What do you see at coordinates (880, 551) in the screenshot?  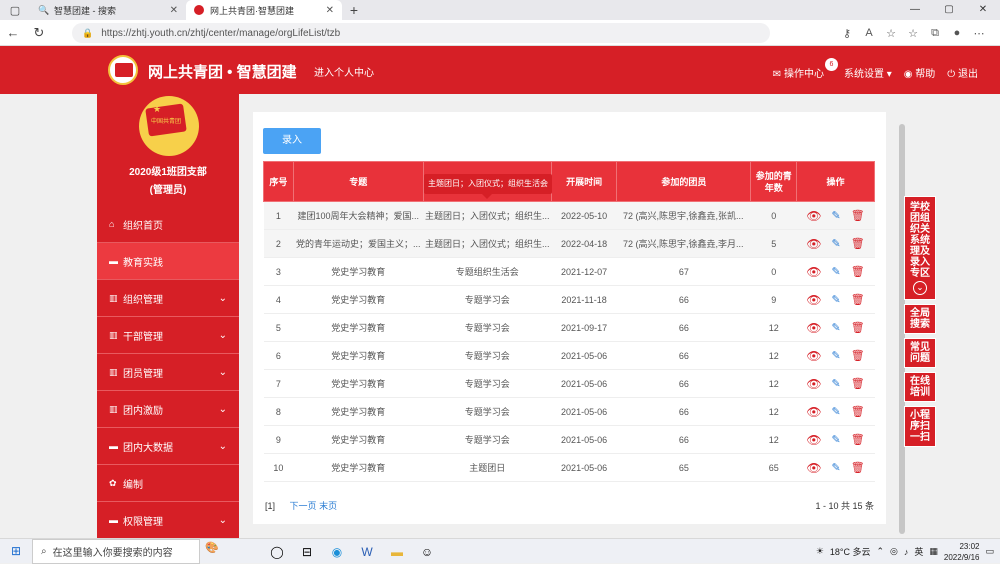 I see `chevron-up-icon: ⌃` at bounding box center [880, 551].